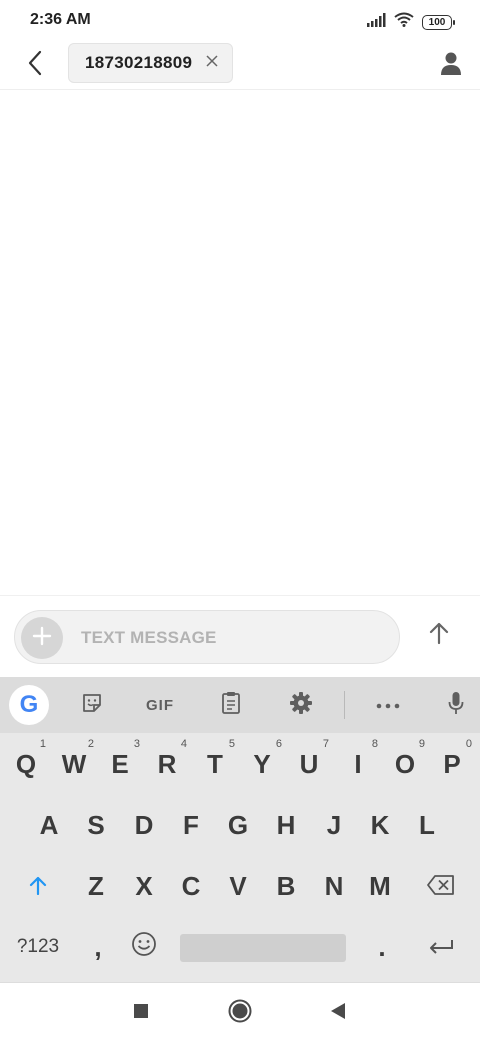 The width and height of the screenshot is (480, 1040). Describe the element at coordinates (404, 22) in the screenshot. I see `wifi-icon` at that location.